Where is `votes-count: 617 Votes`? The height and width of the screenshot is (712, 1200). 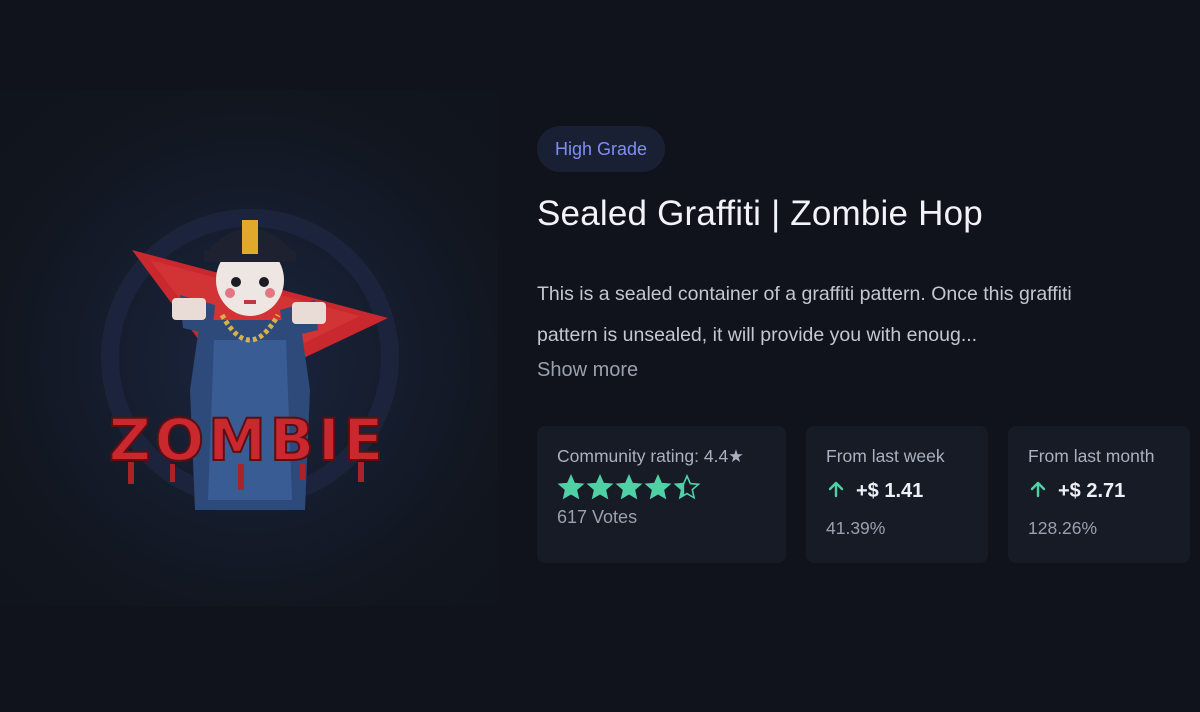
votes-count: 617 Votes is located at coordinates (597, 517).